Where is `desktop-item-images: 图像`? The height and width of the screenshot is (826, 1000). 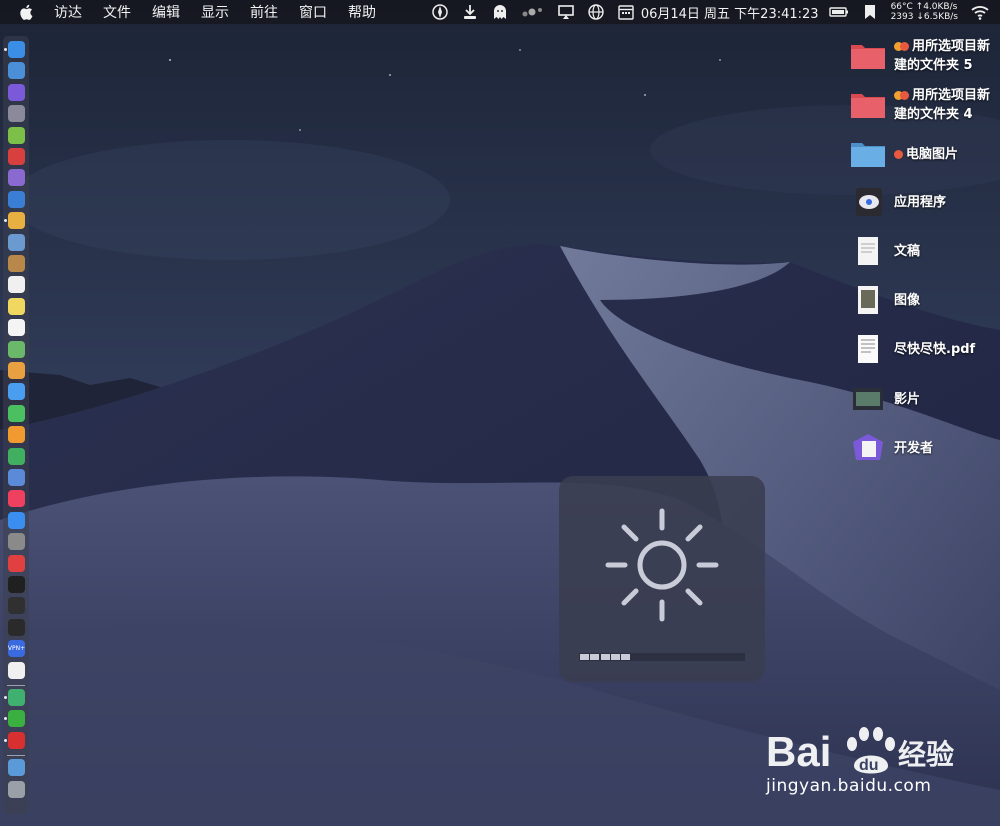
desktop-item-images: 图像 is located at coordinates (885, 300).